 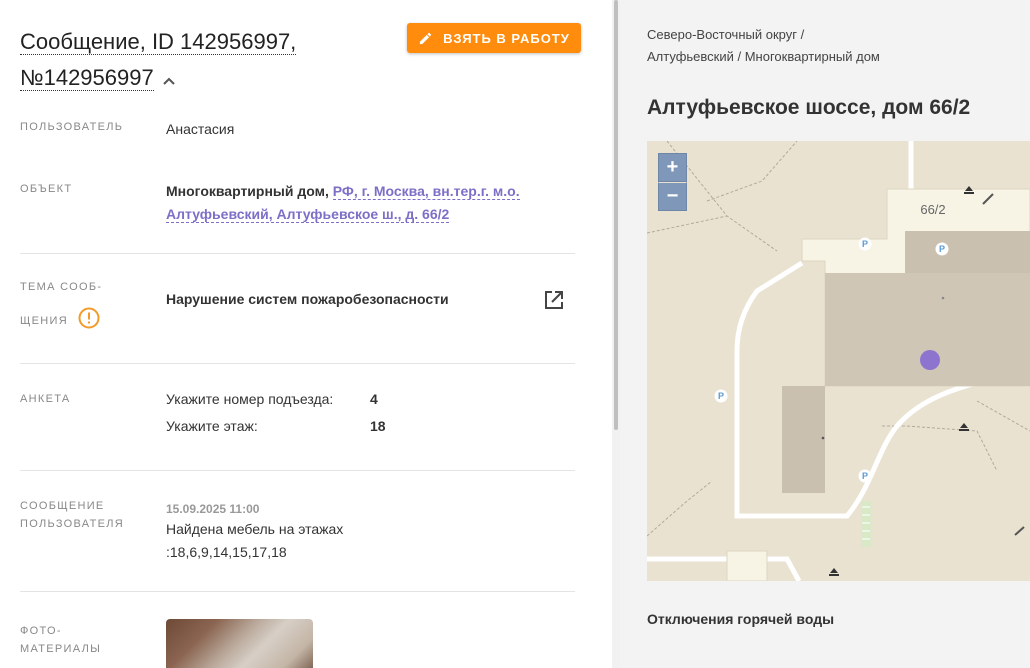 I want to click on breadcrumb-line2: Алтуфьевский / Многоквартирный дом, so click(x=763, y=56).